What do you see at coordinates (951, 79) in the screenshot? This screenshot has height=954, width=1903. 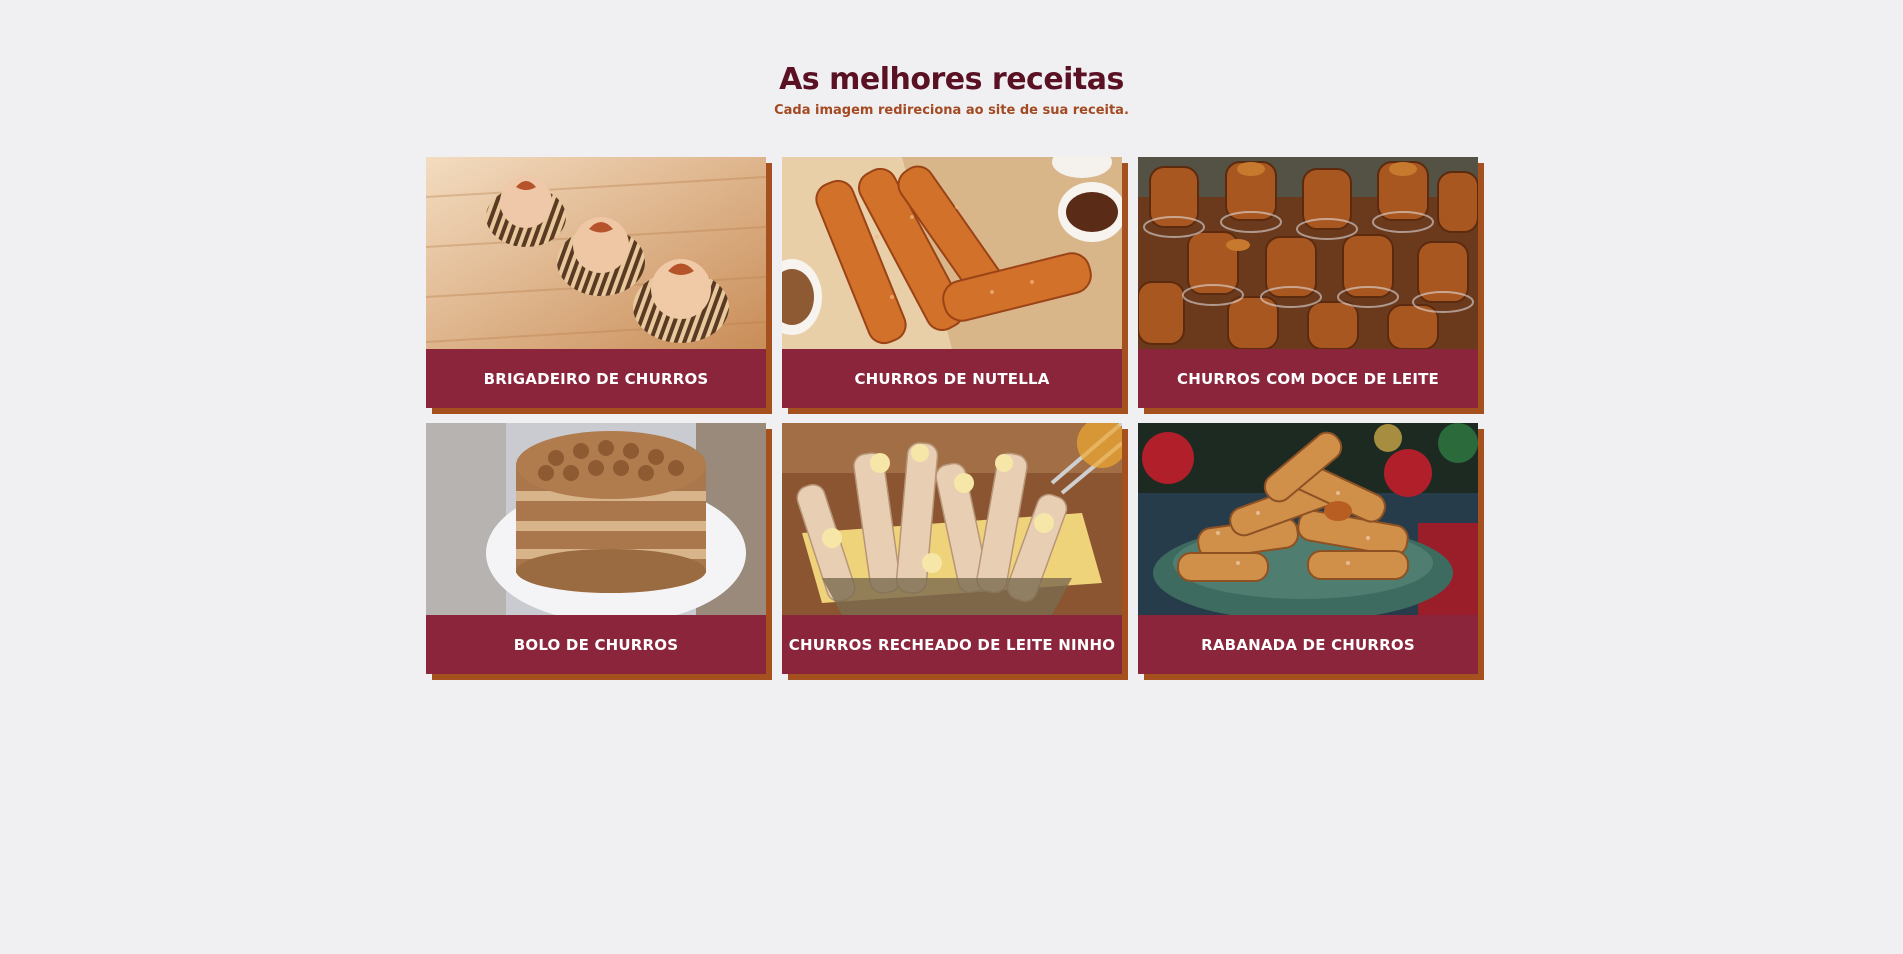 I see `page-title: As melhores receitas` at bounding box center [951, 79].